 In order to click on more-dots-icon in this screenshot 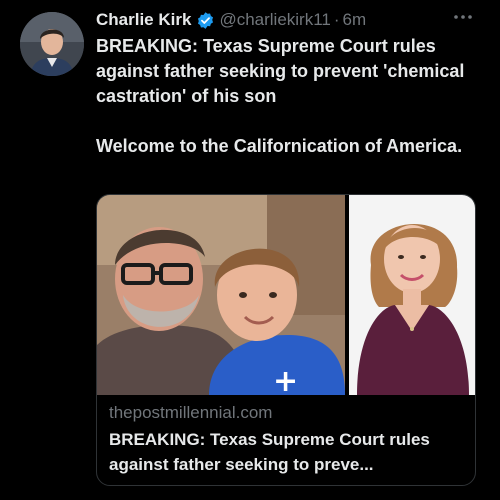, I will do `click(463, 17)`.